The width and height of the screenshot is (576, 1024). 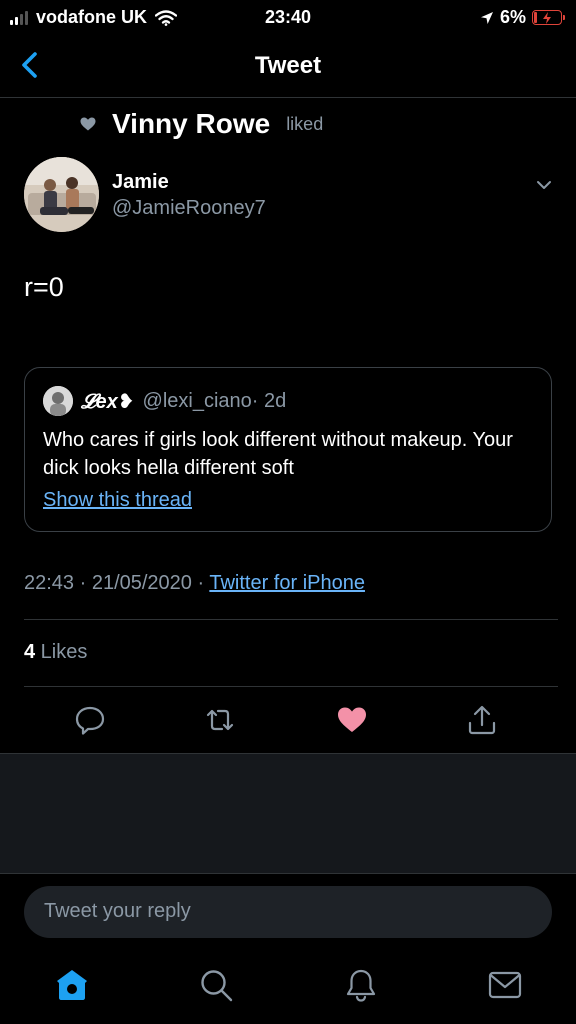 What do you see at coordinates (191, 124) in the screenshot?
I see `liker-name: Vinny Rowe` at bounding box center [191, 124].